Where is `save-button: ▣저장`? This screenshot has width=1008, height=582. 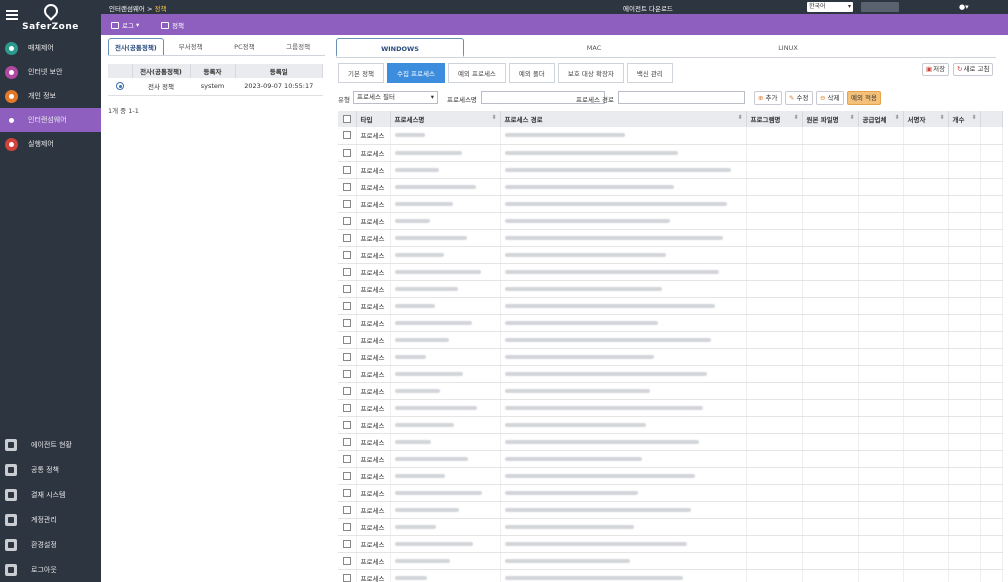
save-button: ▣저장 is located at coordinates (936, 69).